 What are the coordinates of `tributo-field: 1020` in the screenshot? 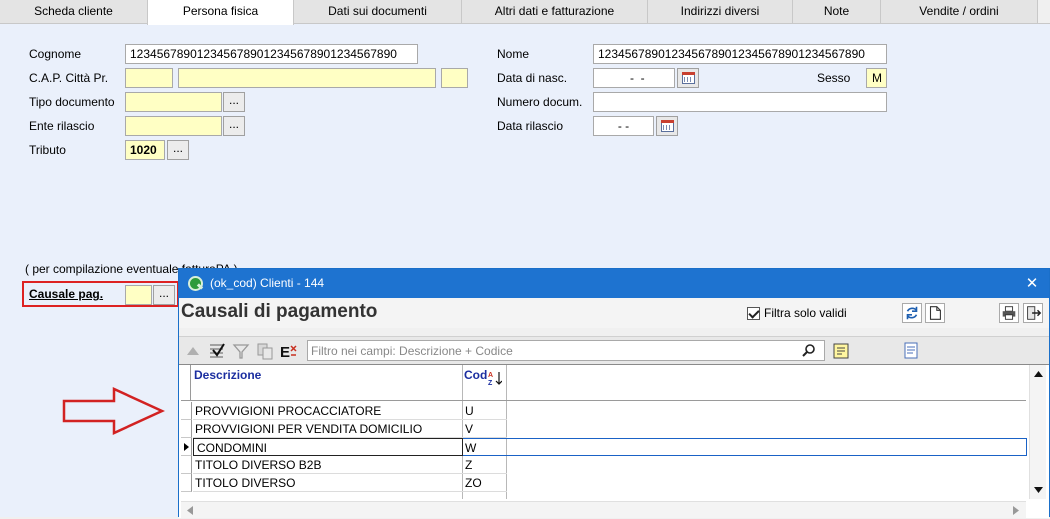 It's located at (145, 150).